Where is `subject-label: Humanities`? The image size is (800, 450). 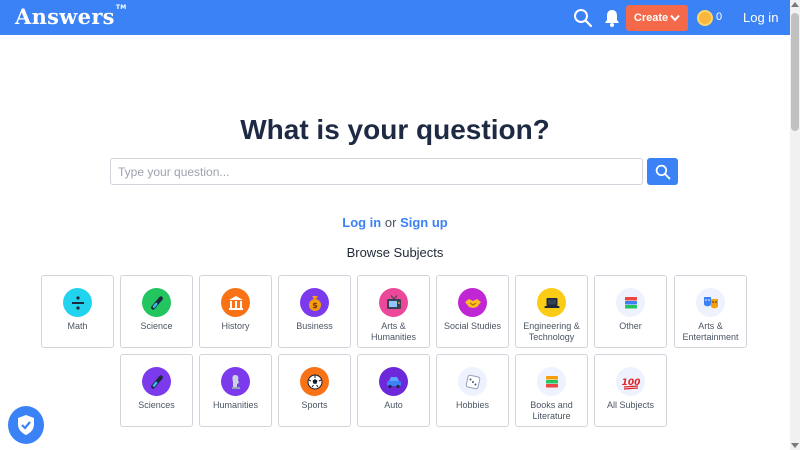
subject-label: Humanities is located at coordinates (235, 405).